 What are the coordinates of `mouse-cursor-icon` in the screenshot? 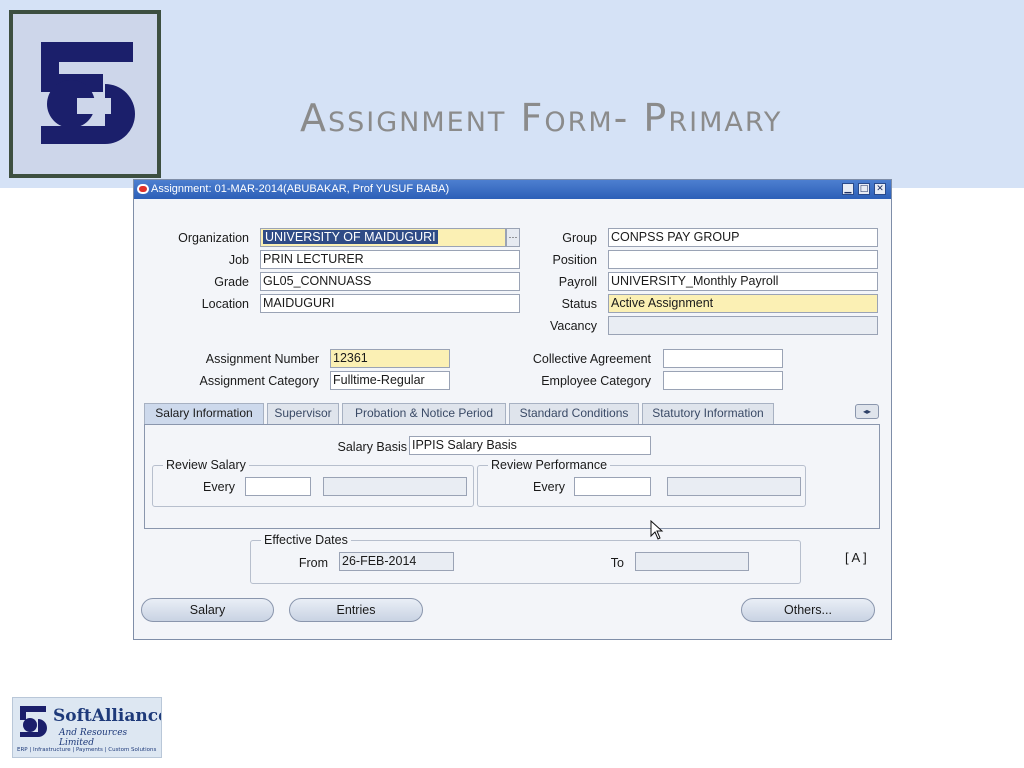 It's located at (657, 530).